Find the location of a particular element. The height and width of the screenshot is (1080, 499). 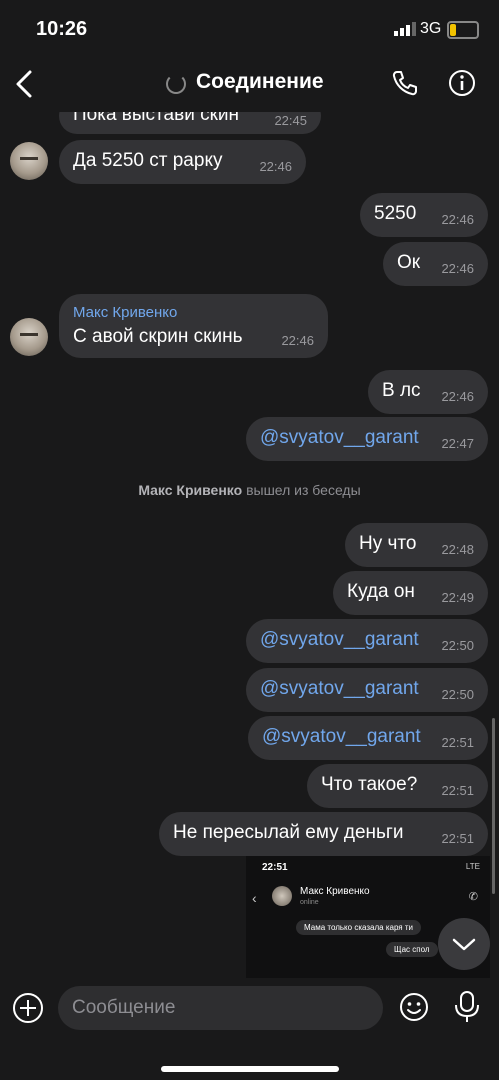

message-bubble: Куда он 22:49 is located at coordinates (410, 593).